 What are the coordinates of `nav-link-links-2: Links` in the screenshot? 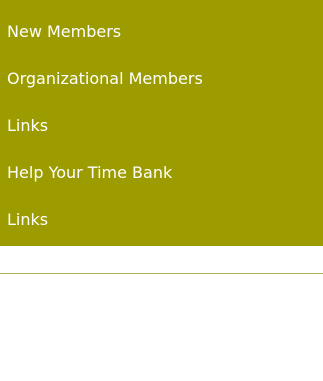 It's located at (27, 220).